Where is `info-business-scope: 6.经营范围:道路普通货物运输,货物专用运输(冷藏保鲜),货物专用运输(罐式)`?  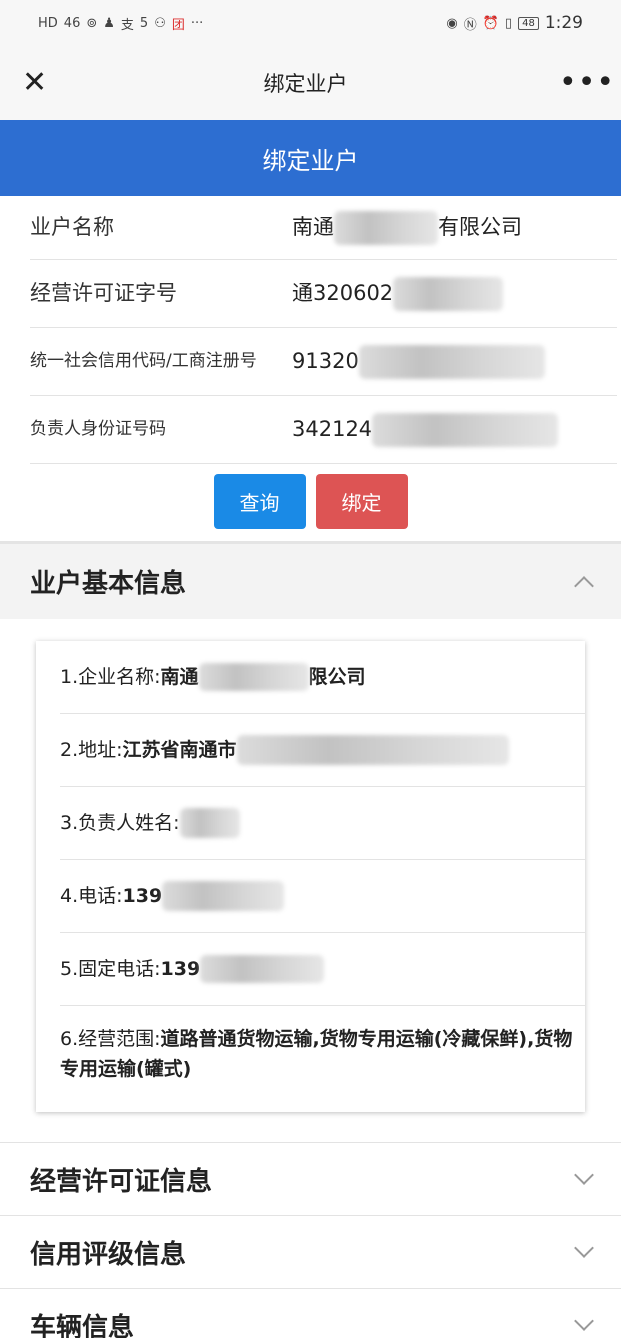
info-business-scope: 6.经营范围:道路普通货物运输,货物专用运输(冷藏保鲜),货物专用运输(罐式) is located at coordinates (322, 1056).